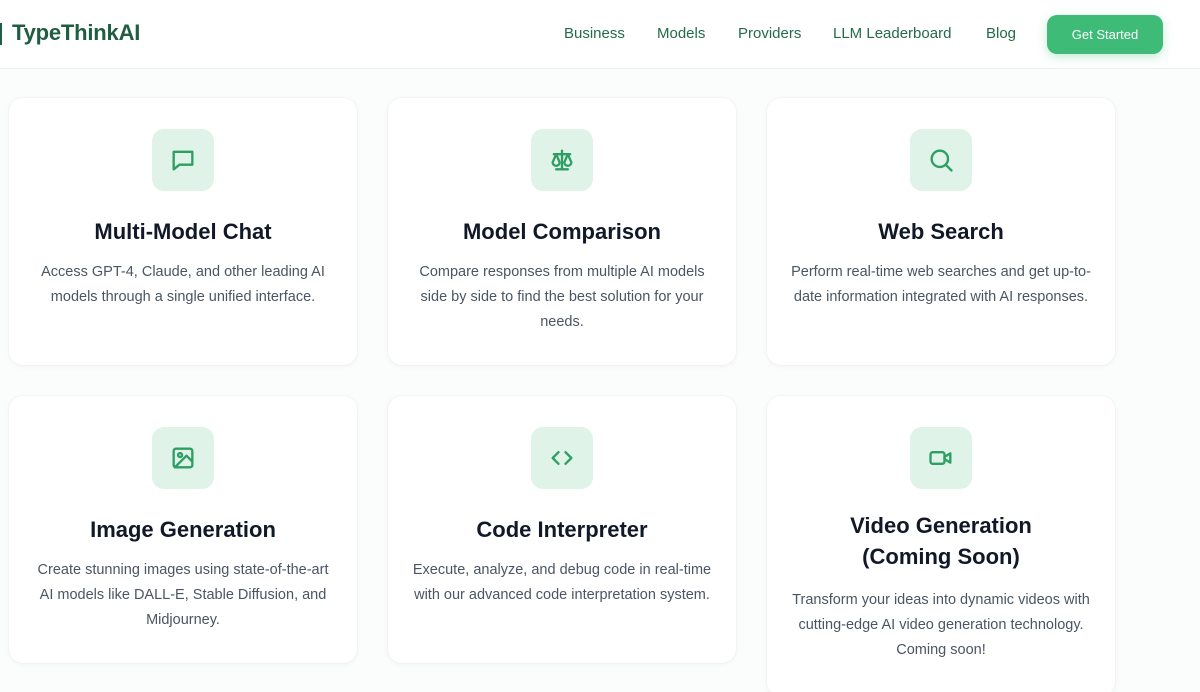 This screenshot has width=1200, height=692. Describe the element at coordinates (183, 458) in the screenshot. I see `image-icon` at that location.